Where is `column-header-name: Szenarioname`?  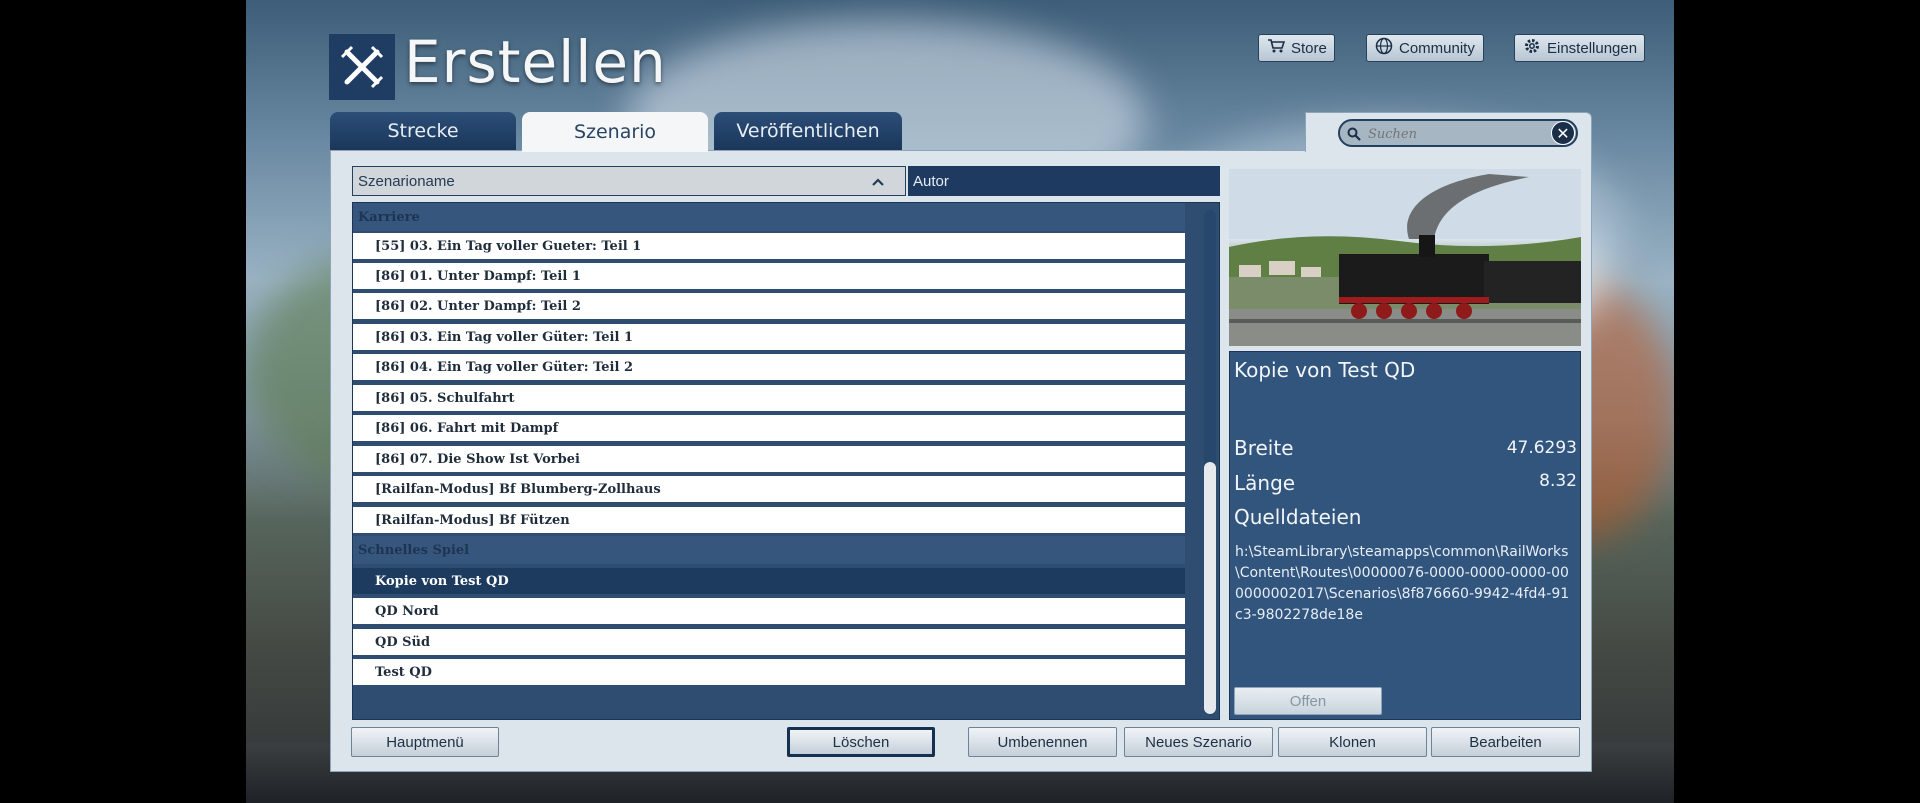 column-header-name: Szenarioname is located at coordinates (629, 181).